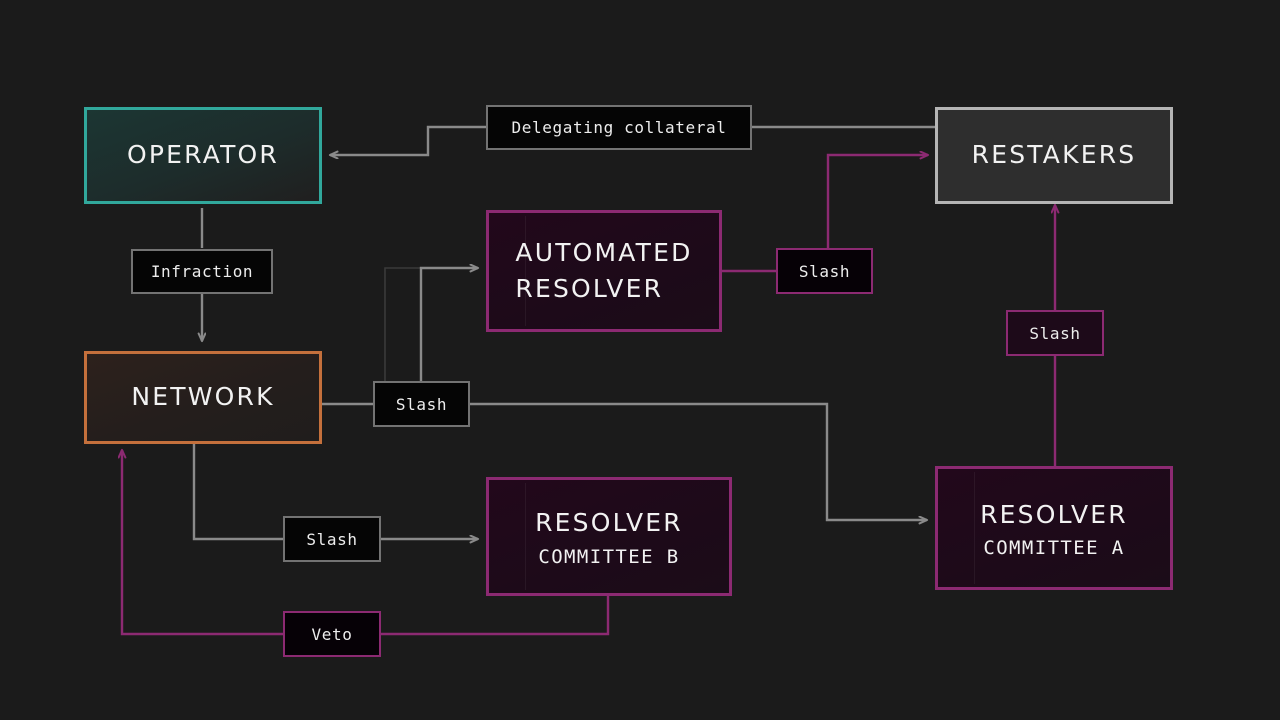 The width and height of the screenshot is (1280, 720). I want to click on edge-label-infraction: Infraction, so click(202, 271).